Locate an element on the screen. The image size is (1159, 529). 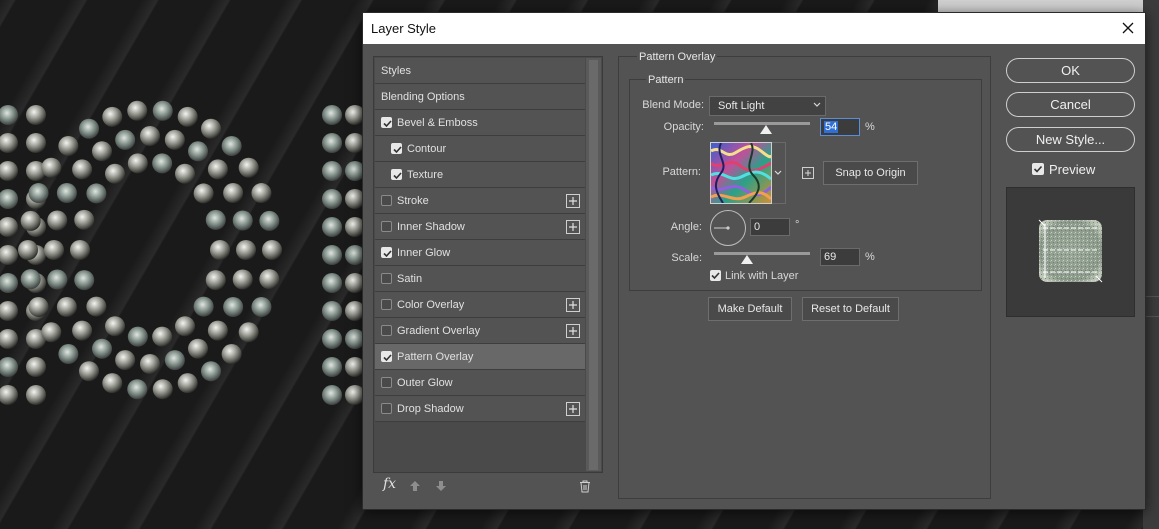
style-item-gradient-overlay: Gradient Overlay is located at coordinates (480, 331).